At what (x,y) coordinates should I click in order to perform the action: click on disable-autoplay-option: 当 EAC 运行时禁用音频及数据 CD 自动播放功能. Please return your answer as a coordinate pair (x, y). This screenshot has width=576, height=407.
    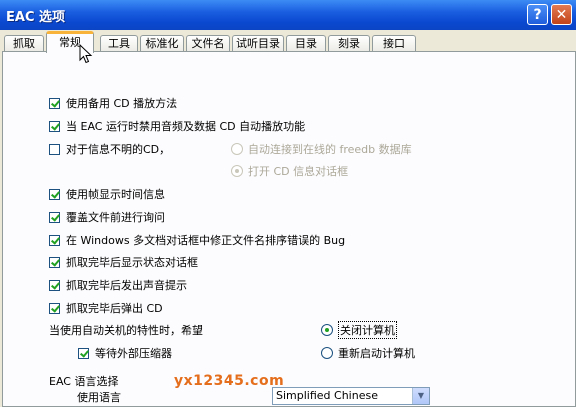
    Looking at the image, I should click on (177, 126).